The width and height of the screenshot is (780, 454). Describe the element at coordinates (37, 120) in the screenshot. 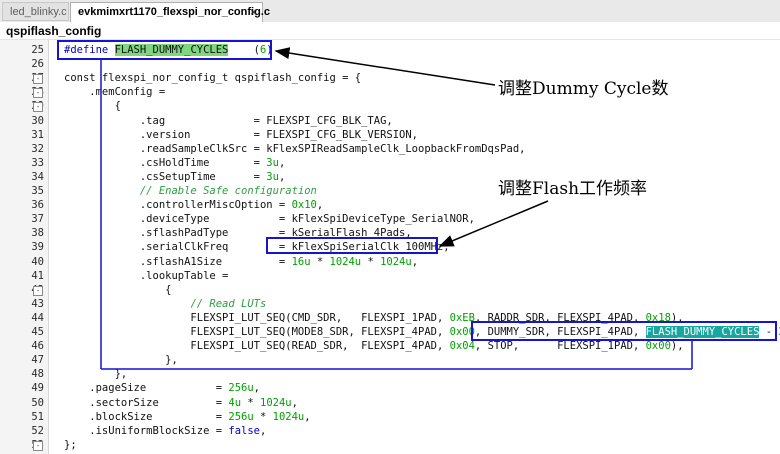

I see `line-number: 30` at that location.